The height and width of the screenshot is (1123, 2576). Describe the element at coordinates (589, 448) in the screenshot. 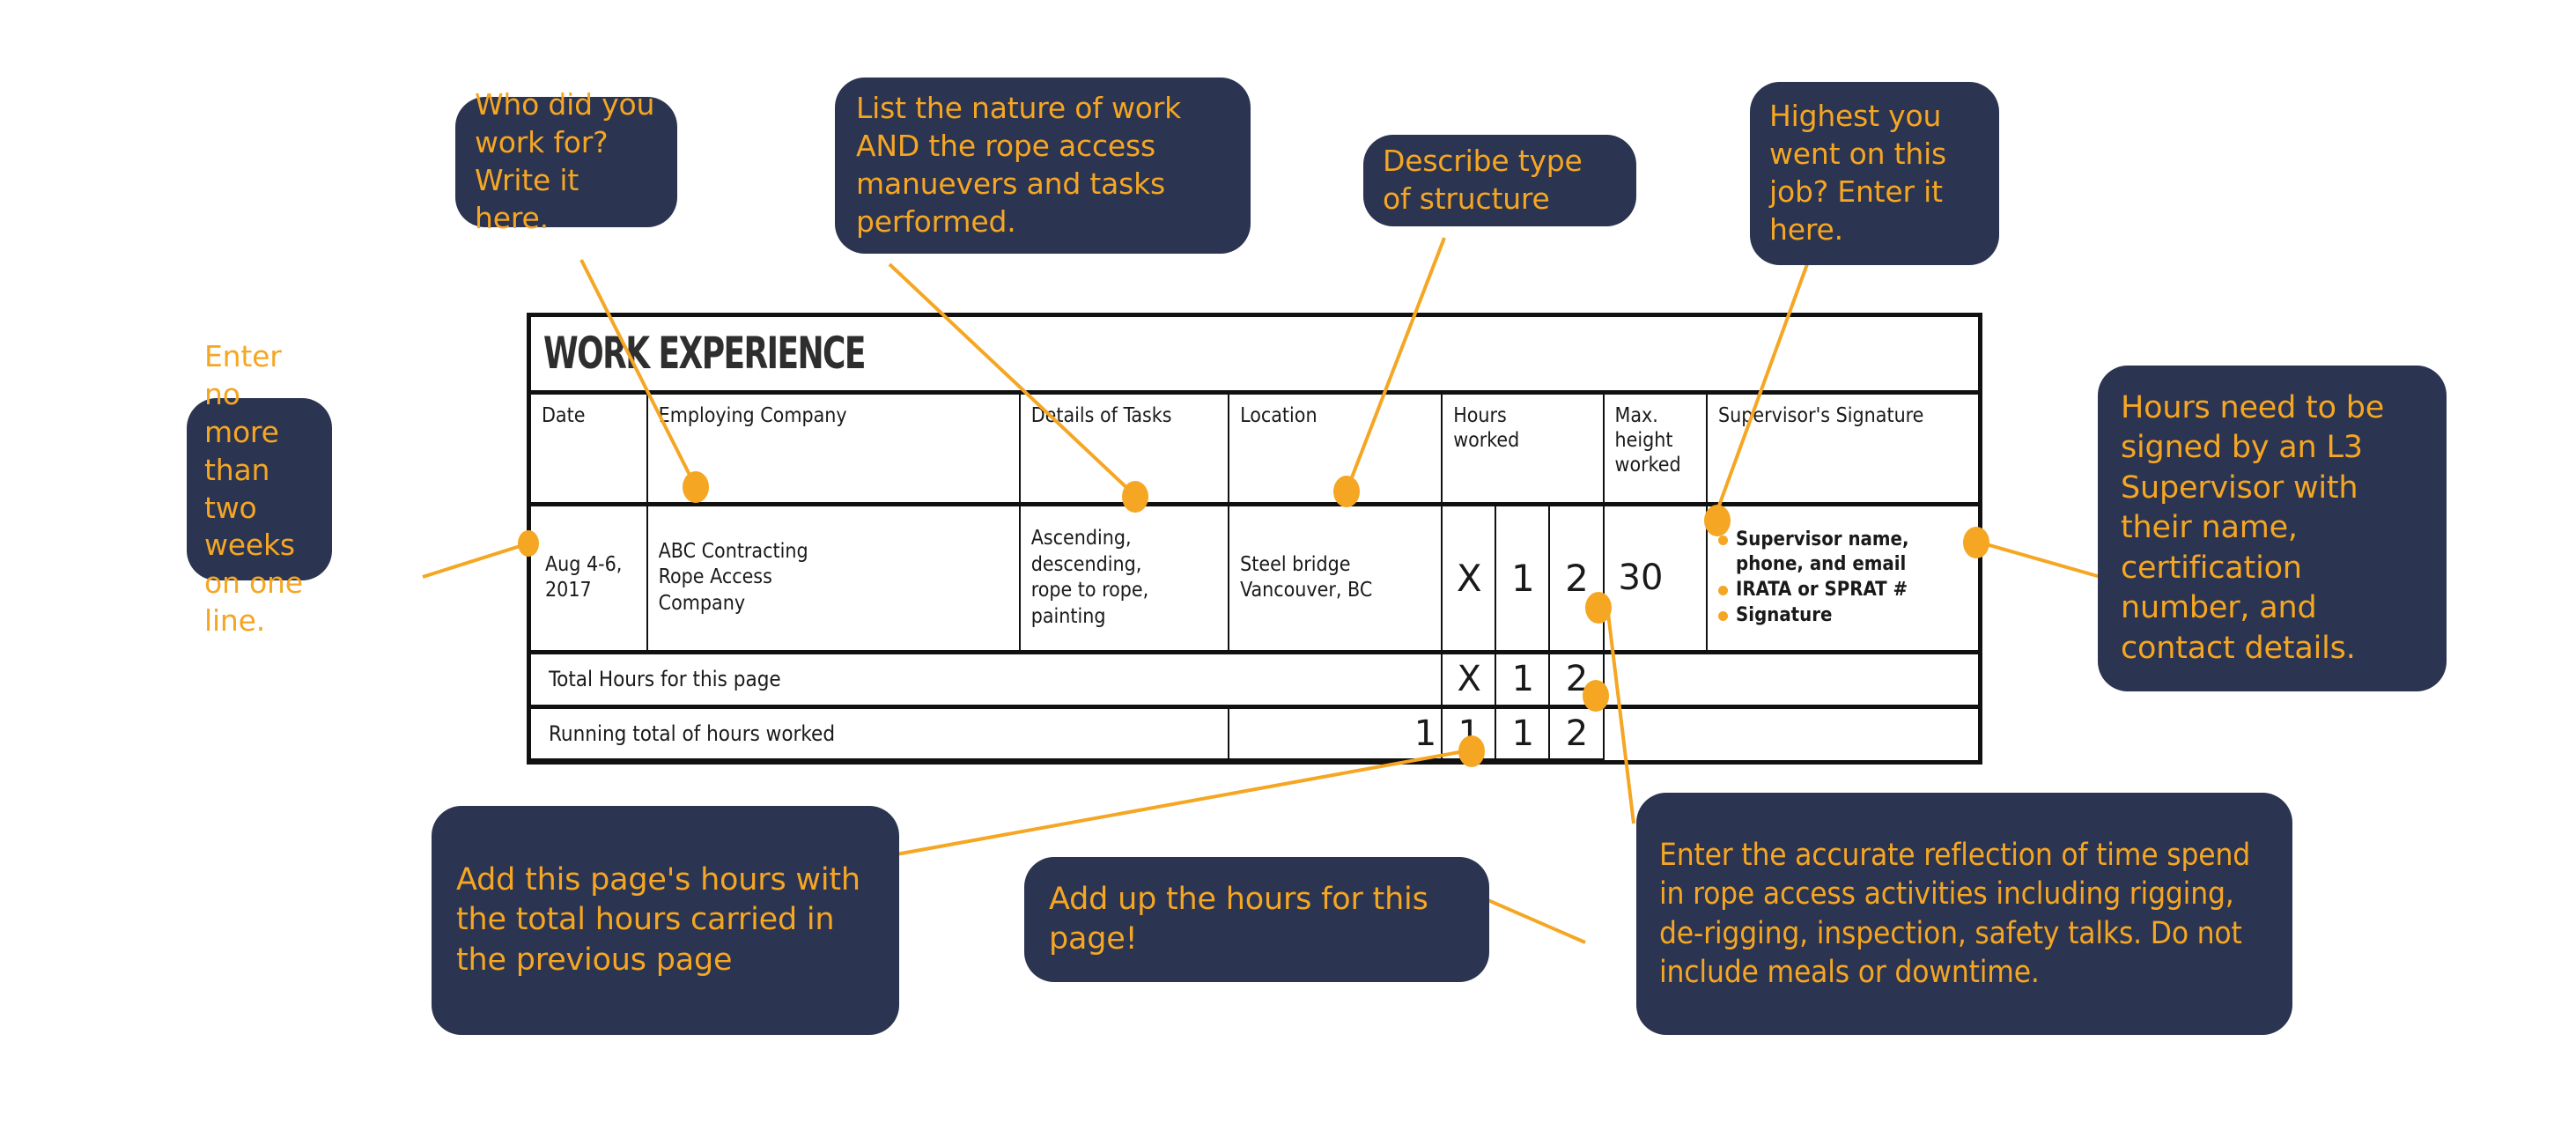

I see `col-header-date: Date` at that location.